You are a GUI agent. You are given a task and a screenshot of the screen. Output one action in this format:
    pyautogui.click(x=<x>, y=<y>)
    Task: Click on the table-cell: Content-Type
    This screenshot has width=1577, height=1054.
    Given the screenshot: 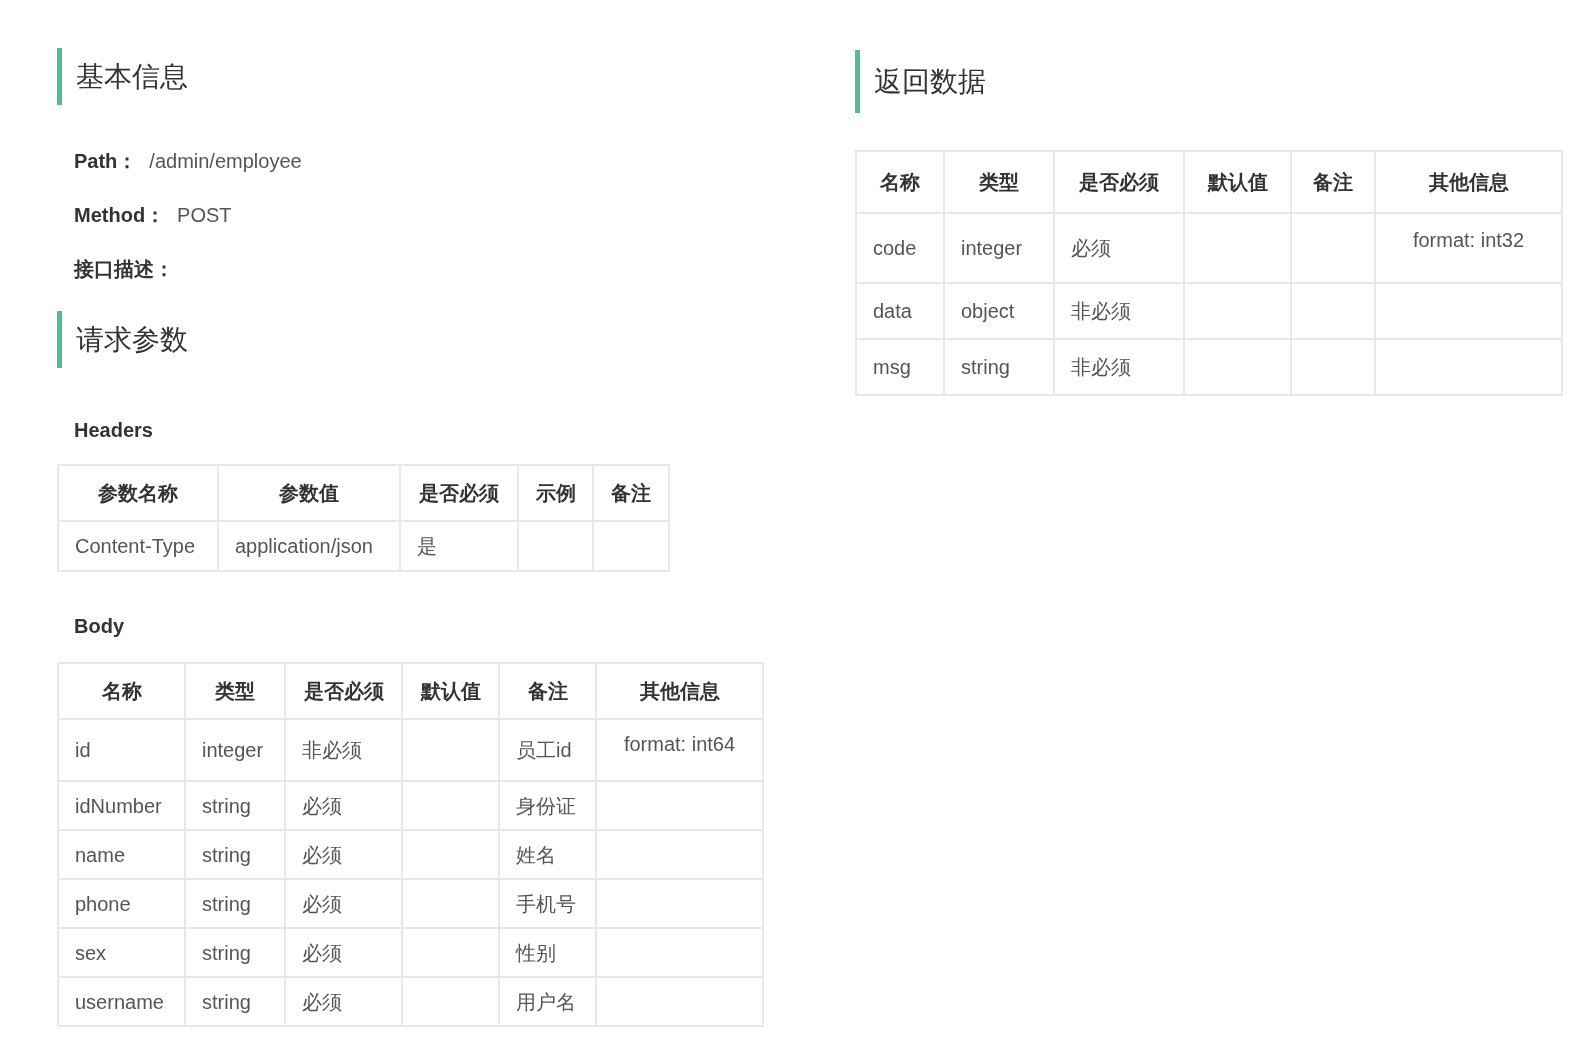 What is the action you would take?
    pyautogui.click(x=135, y=546)
    